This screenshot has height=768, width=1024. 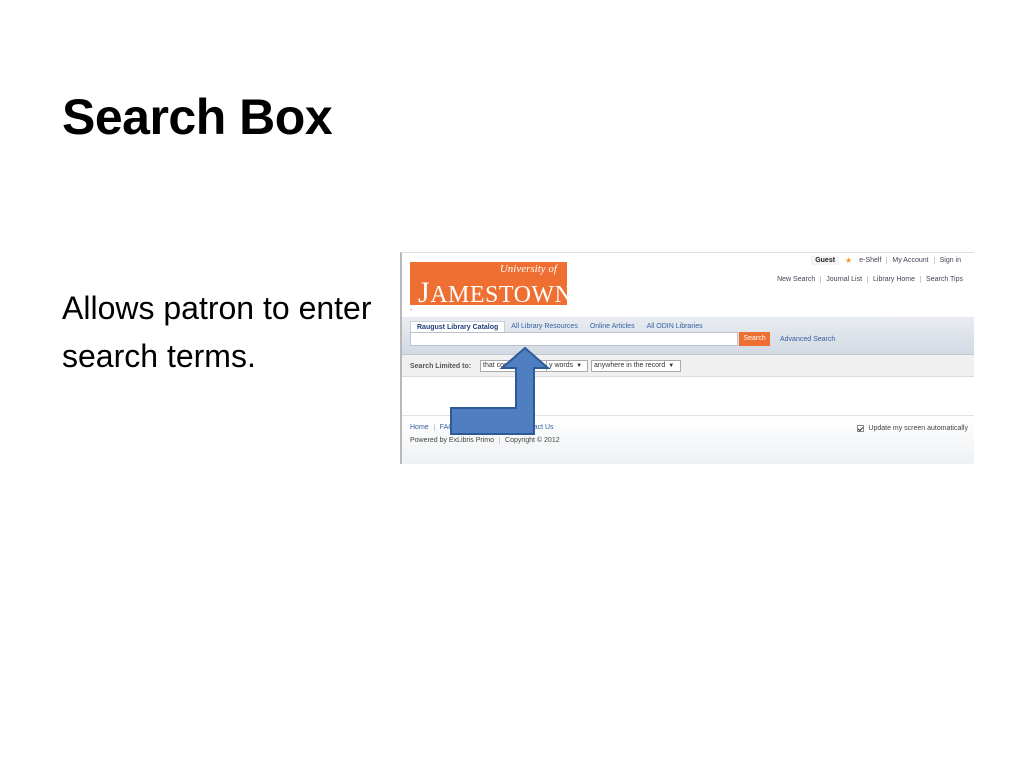 What do you see at coordinates (495, 292) in the screenshot?
I see `logo-jamestown: JAMESTOWN` at bounding box center [495, 292].